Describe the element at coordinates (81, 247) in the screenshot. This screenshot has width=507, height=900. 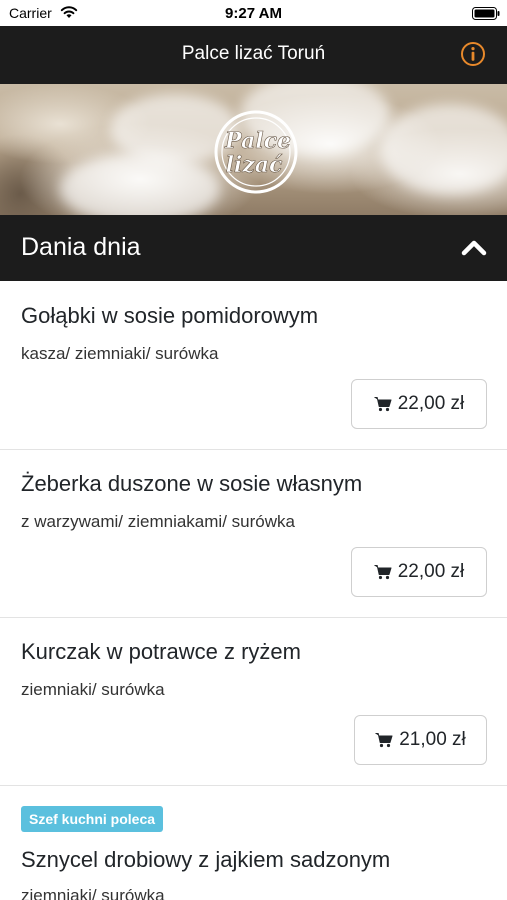
I see `section-title: Dania dnia` at that location.